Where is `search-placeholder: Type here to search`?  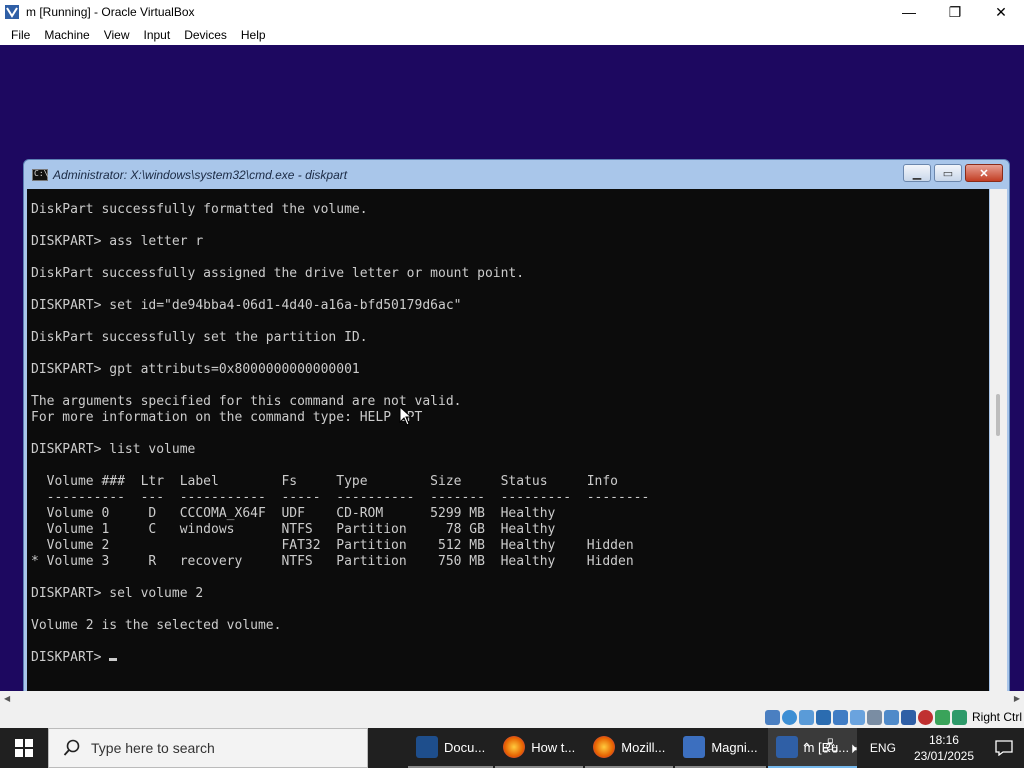 search-placeholder: Type here to search is located at coordinates (153, 748).